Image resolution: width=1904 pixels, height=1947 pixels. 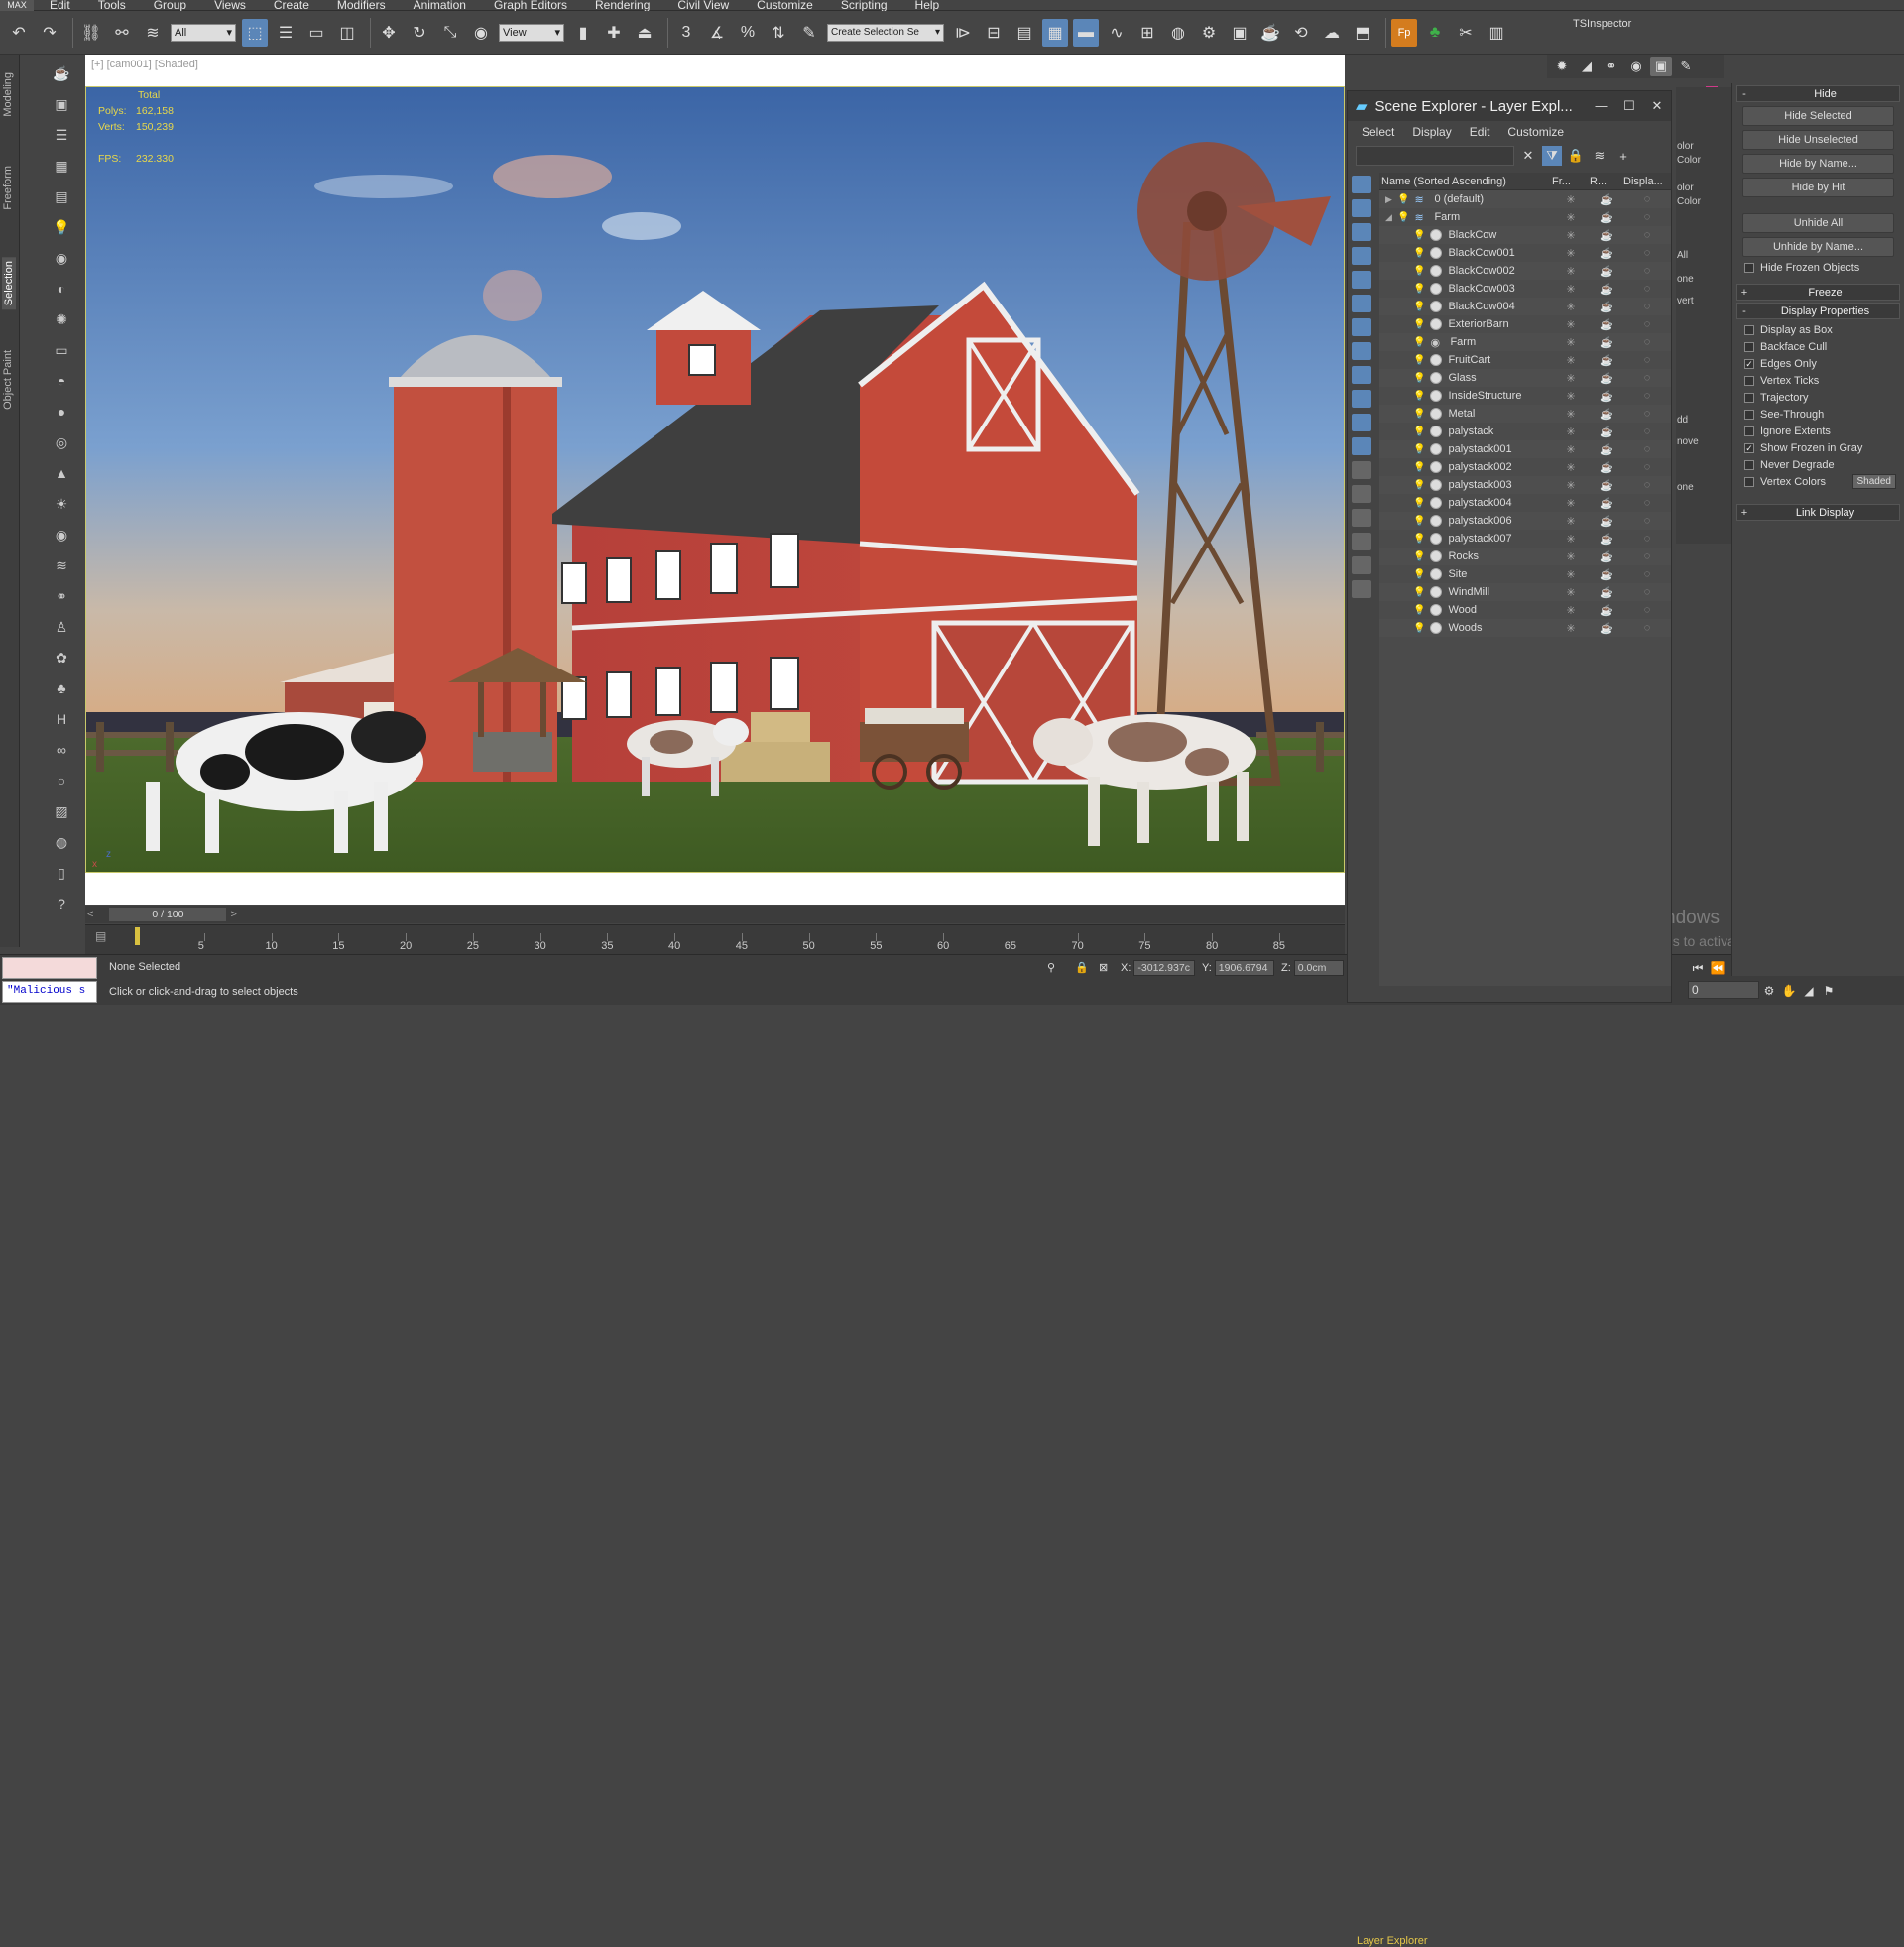 I want to click on y-field: 1906.6794, so click(x=1244, y=967).